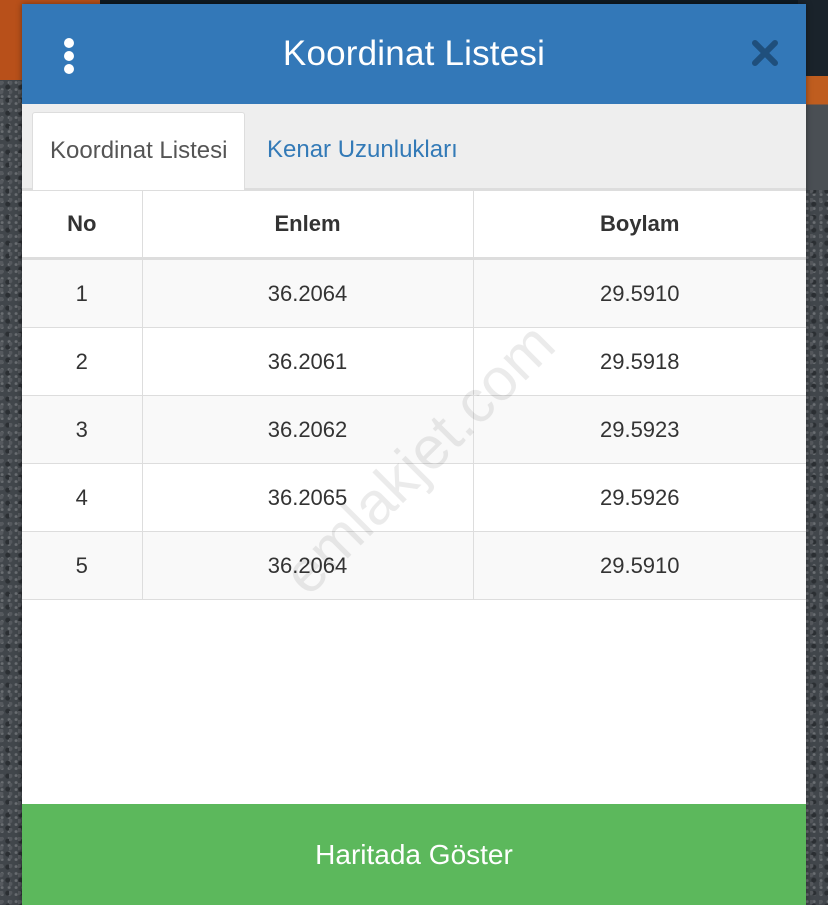  What do you see at coordinates (362, 150) in the screenshot?
I see `tab-kenar-uzunluklari: Kenar Uzunlukları` at bounding box center [362, 150].